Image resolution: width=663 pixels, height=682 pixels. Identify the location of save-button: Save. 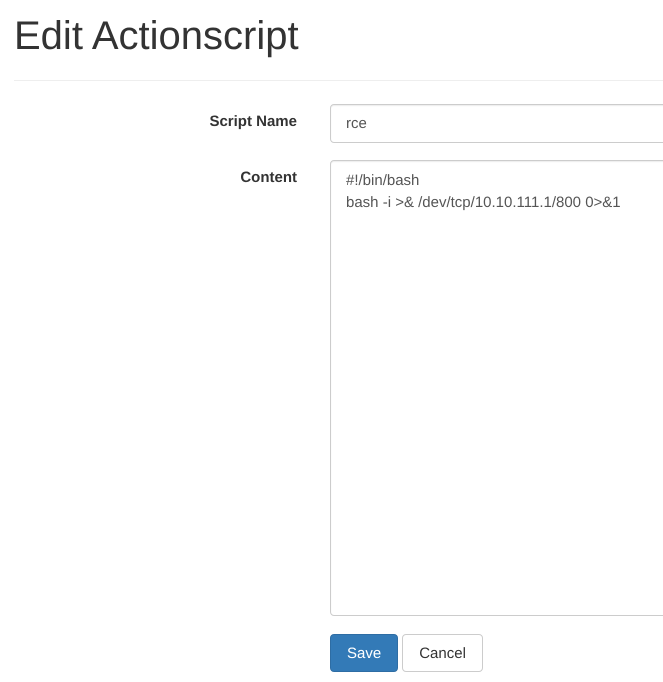
(364, 653).